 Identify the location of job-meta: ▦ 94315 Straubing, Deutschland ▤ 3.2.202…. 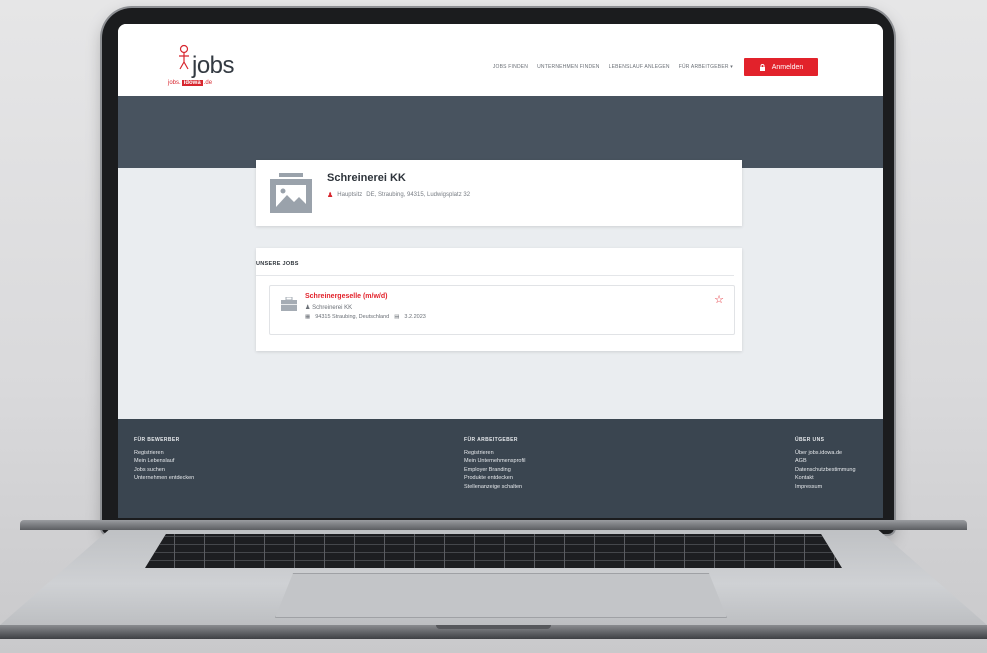
(365, 317).